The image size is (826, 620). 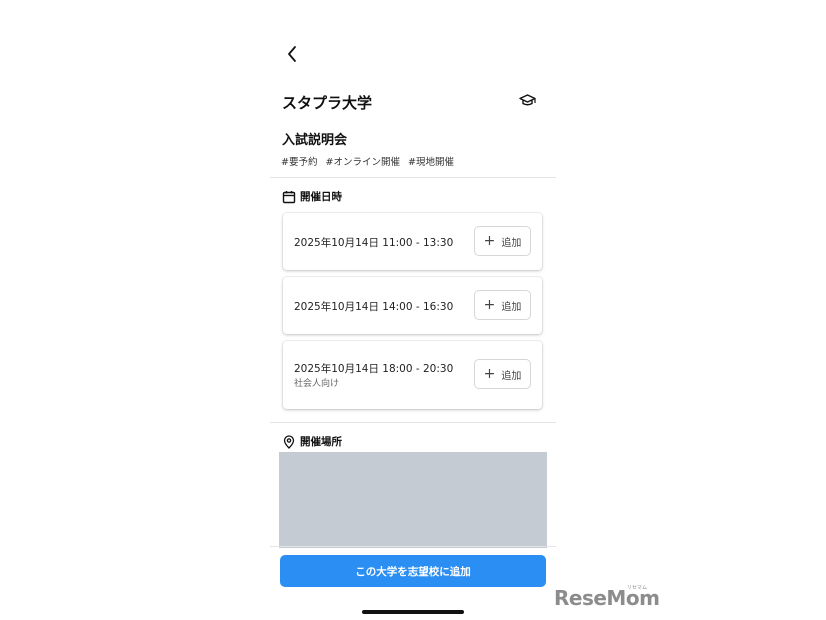 What do you see at coordinates (289, 196) in the screenshot?
I see `calendar-icon` at bounding box center [289, 196].